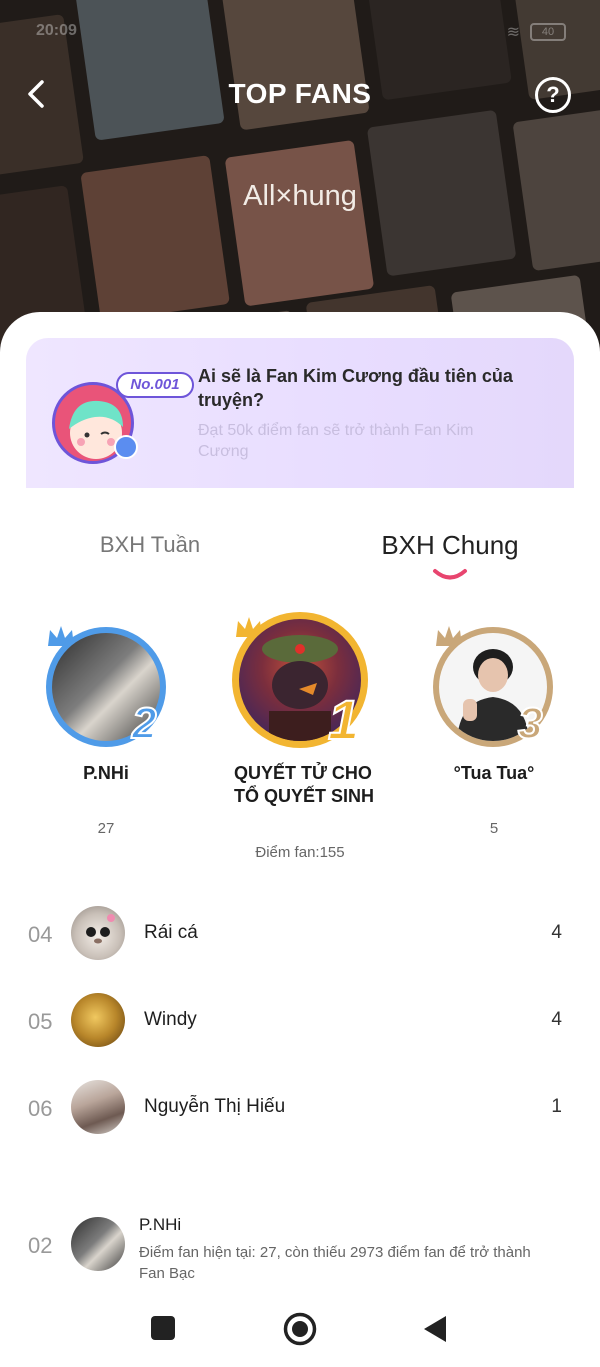 Image resolution: width=600 pixels, height=1367 pixels. Describe the element at coordinates (450, 545) in the screenshot. I see `tab-overall: BXH Chung` at that location.